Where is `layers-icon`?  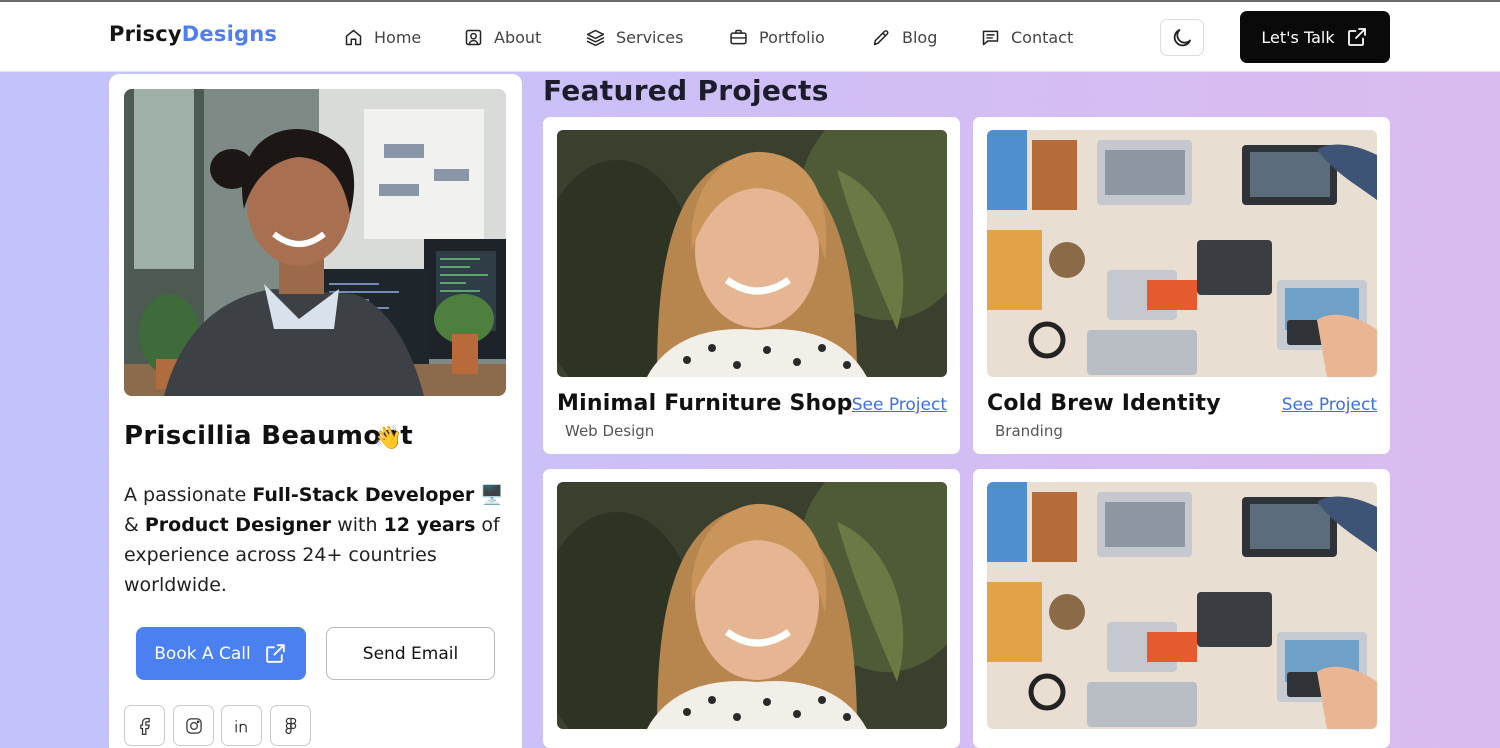 layers-icon is located at coordinates (595, 37).